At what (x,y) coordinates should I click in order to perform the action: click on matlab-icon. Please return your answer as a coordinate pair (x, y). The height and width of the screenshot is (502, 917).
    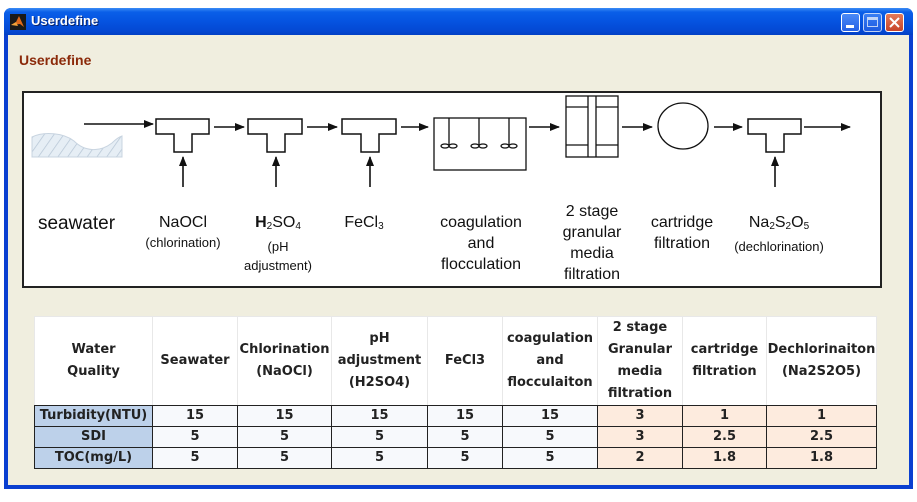
    Looking at the image, I should click on (18, 22).